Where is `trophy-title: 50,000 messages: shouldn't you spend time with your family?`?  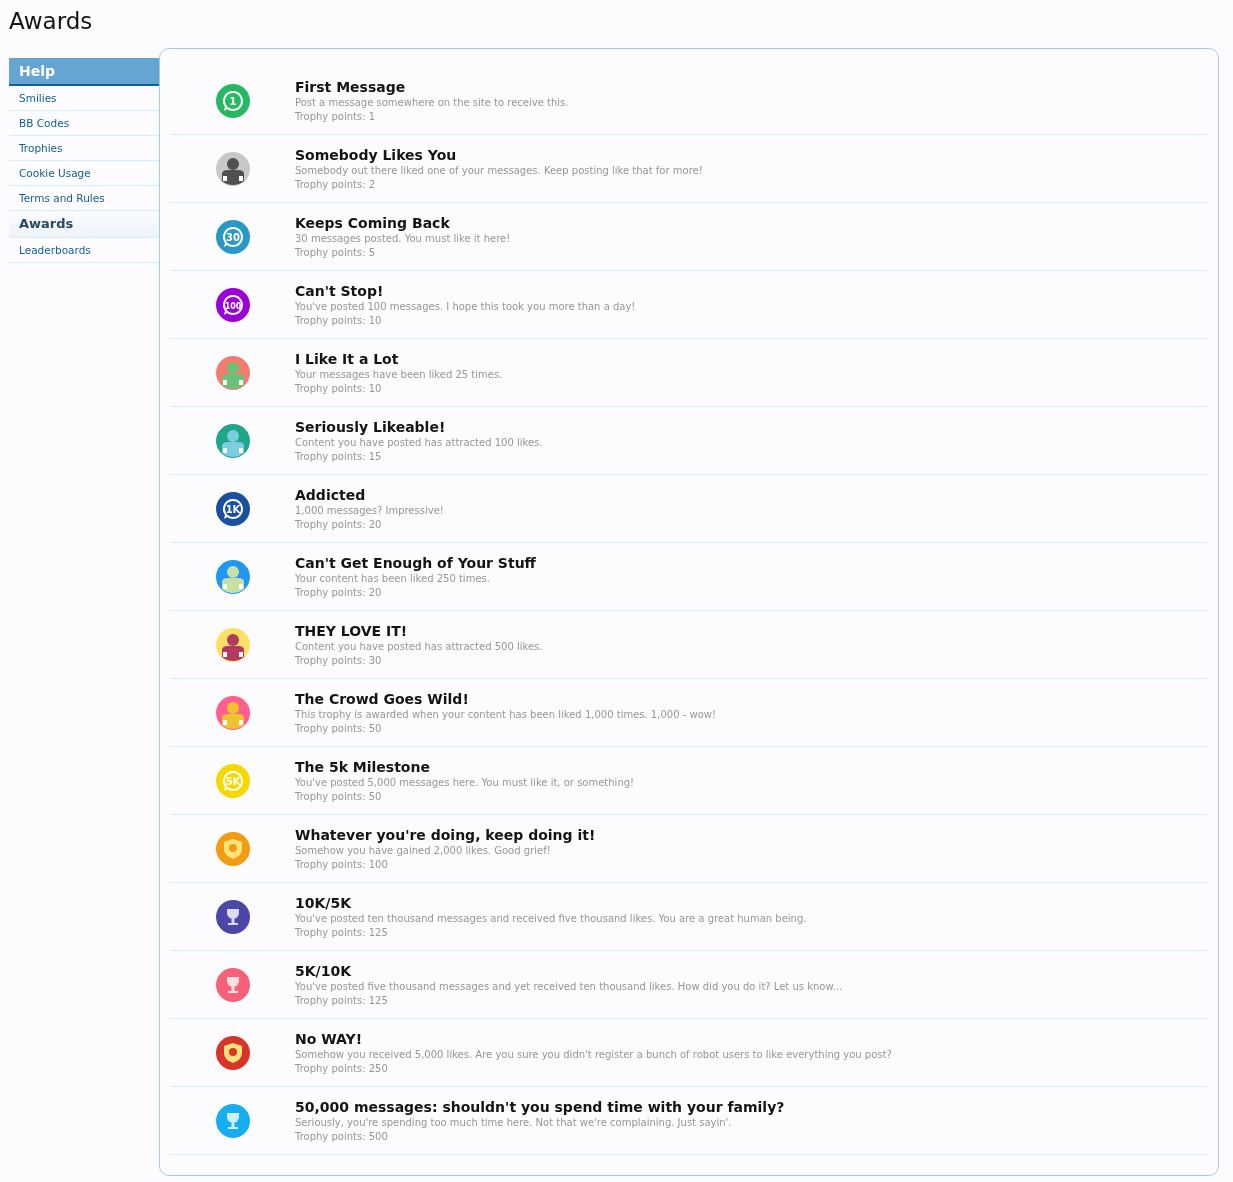
trophy-title: 50,000 messages: shouldn't you spend time with your family? is located at coordinates (540, 1106).